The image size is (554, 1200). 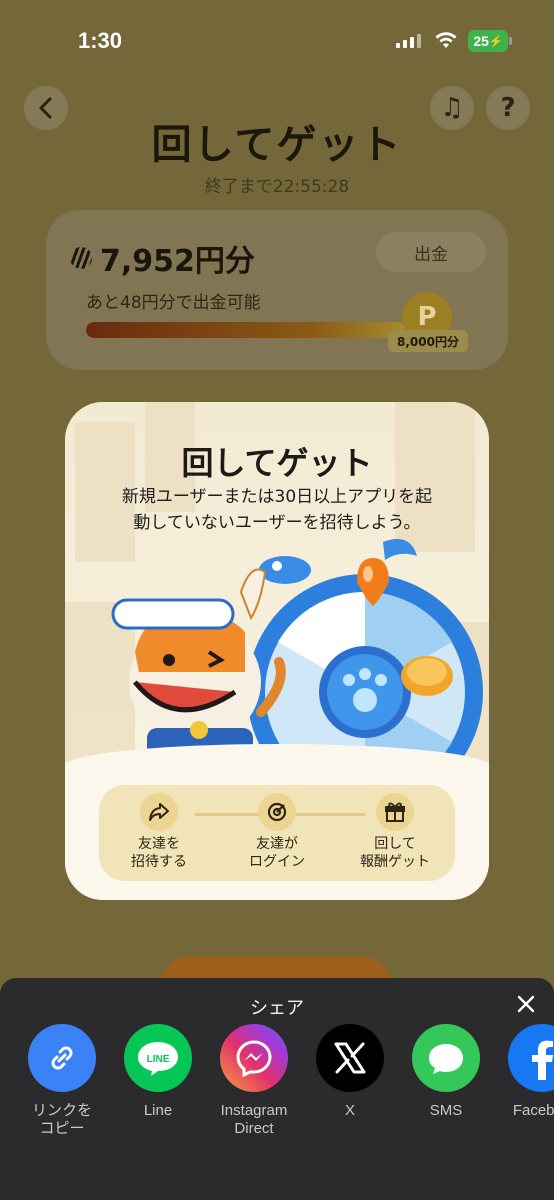 What do you see at coordinates (62, 1128) in the screenshot?
I see `share-copy-link-line2: コピー` at bounding box center [62, 1128].